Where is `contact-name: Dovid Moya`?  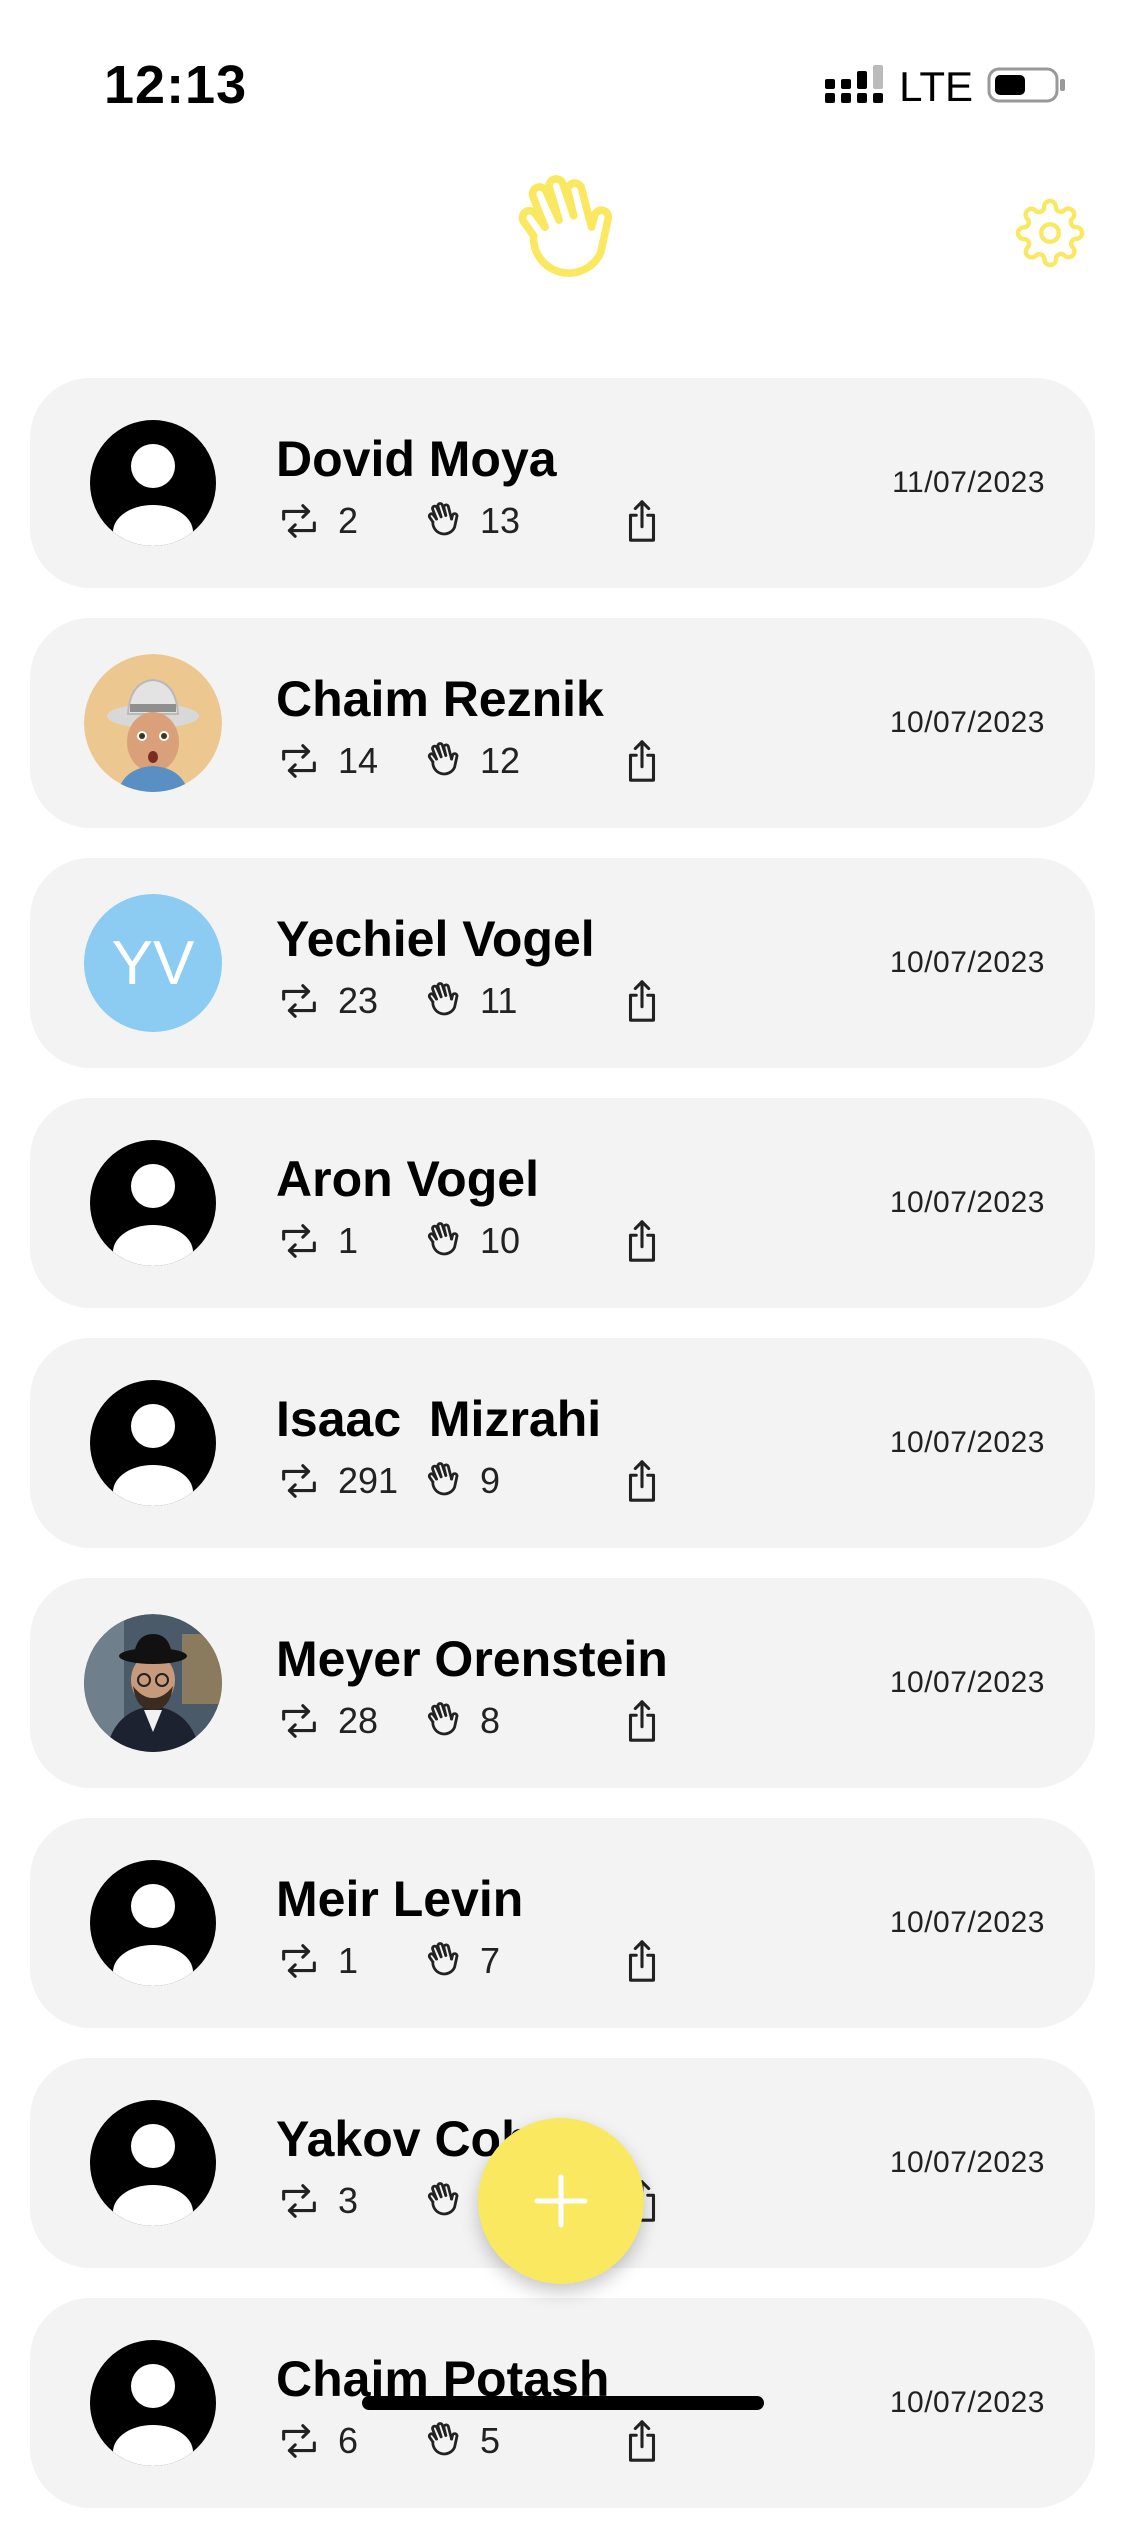
contact-name: Dovid Moya is located at coordinates (416, 459).